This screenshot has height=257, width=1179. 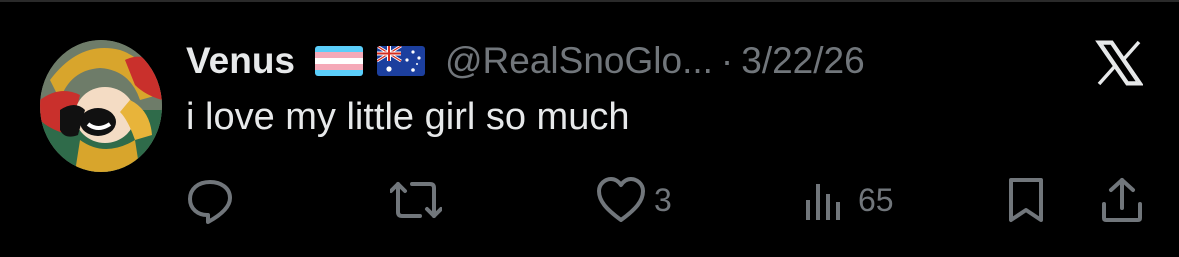 I want to click on share-button, so click(x=1122, y=200).